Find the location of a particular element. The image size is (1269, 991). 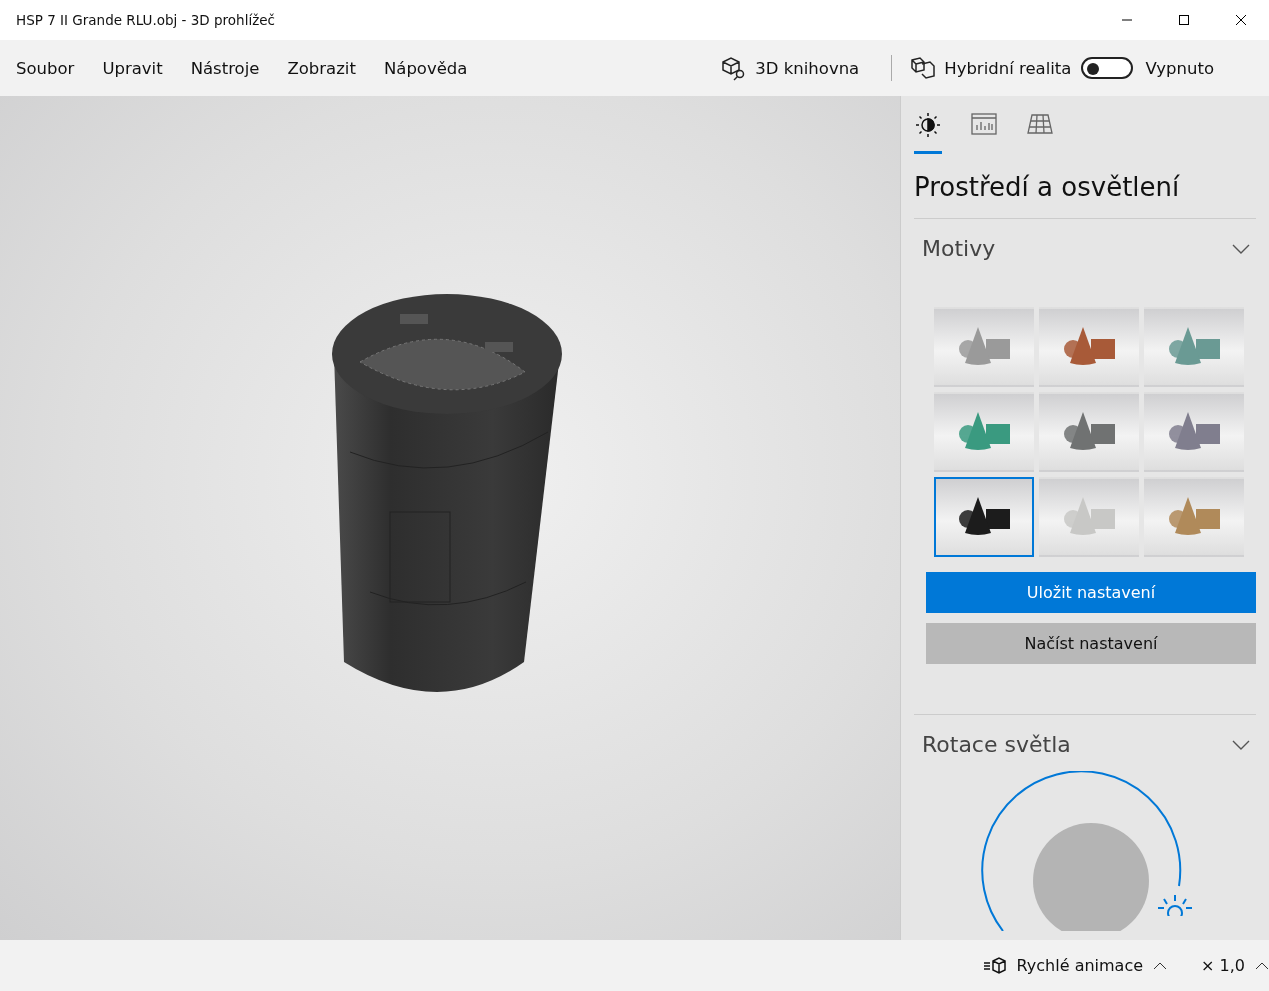

menu-item: Soubor is located at coordinates (45, 68).